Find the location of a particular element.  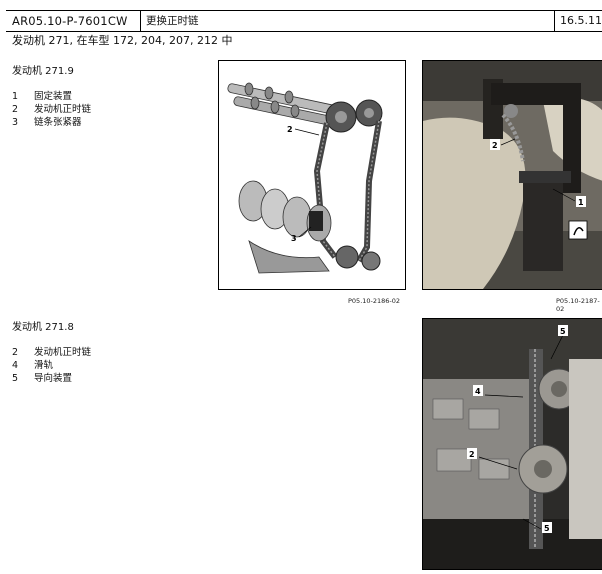

engine-photo: 5 4 2 5 is located at coordinates (512, 444).